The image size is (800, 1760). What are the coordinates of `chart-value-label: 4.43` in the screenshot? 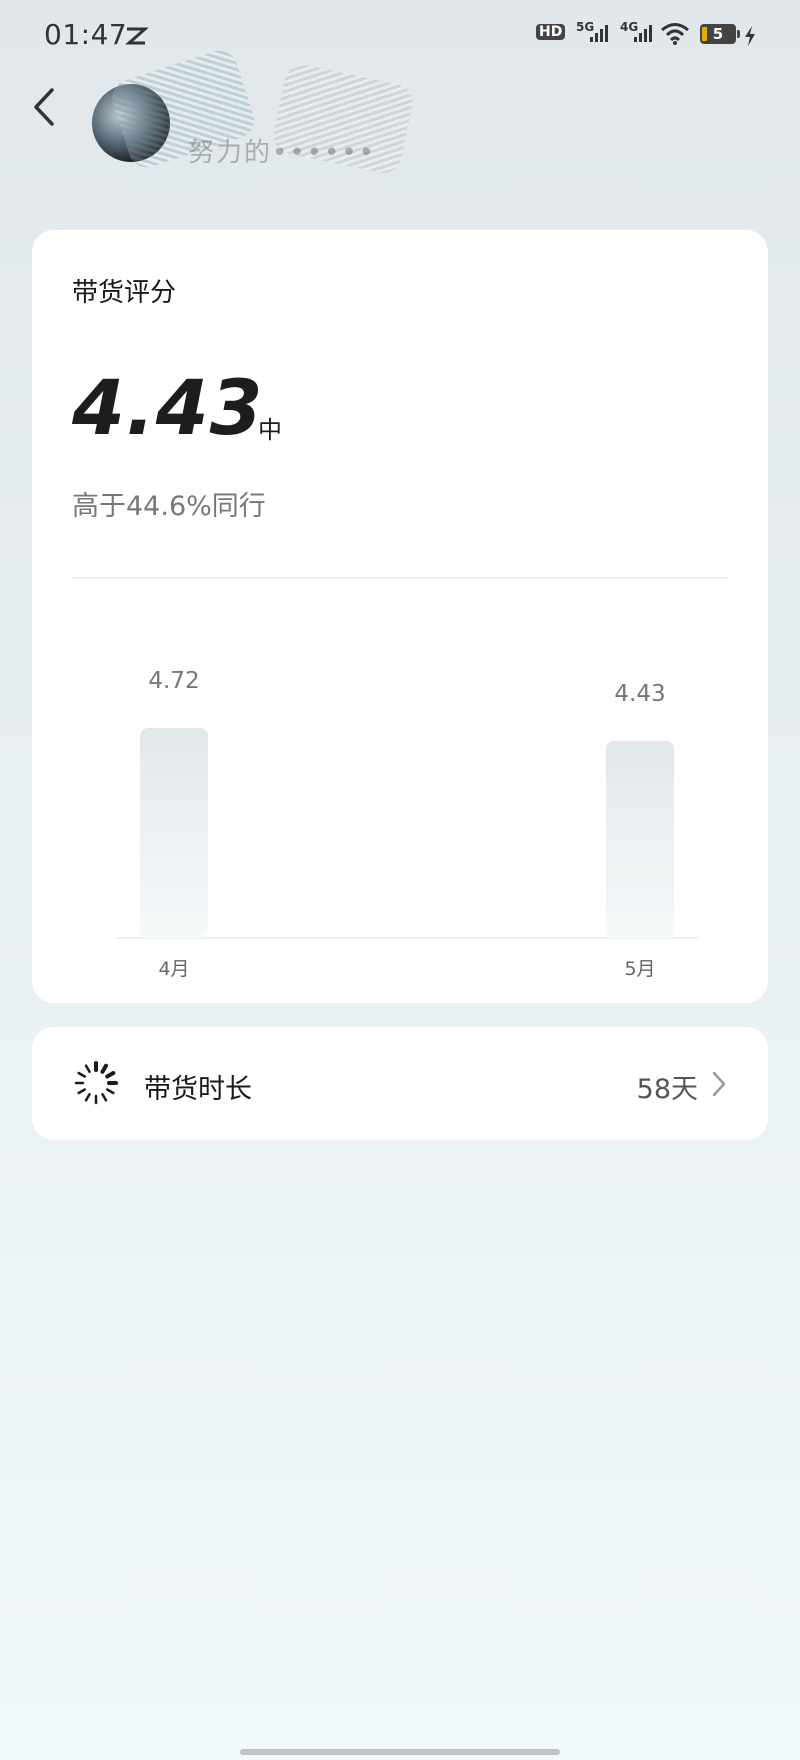 It's located at (639, 694).